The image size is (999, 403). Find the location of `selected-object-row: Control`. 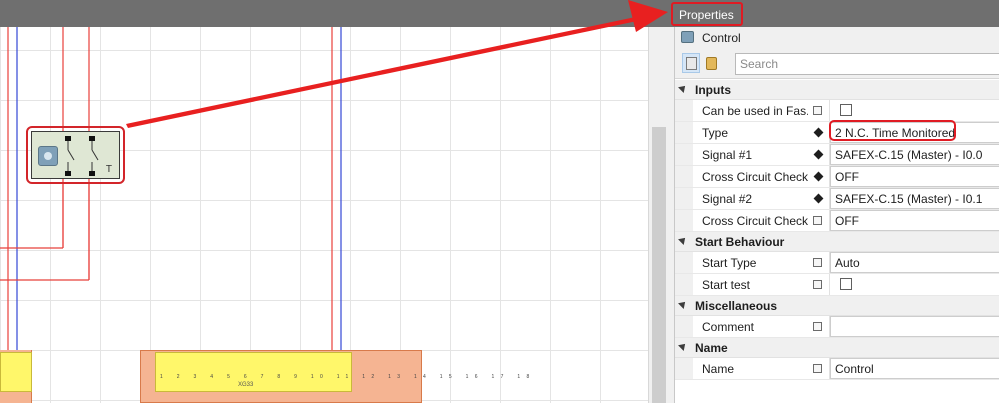

selected-object-row: Control is located at coordinates (837, 38).